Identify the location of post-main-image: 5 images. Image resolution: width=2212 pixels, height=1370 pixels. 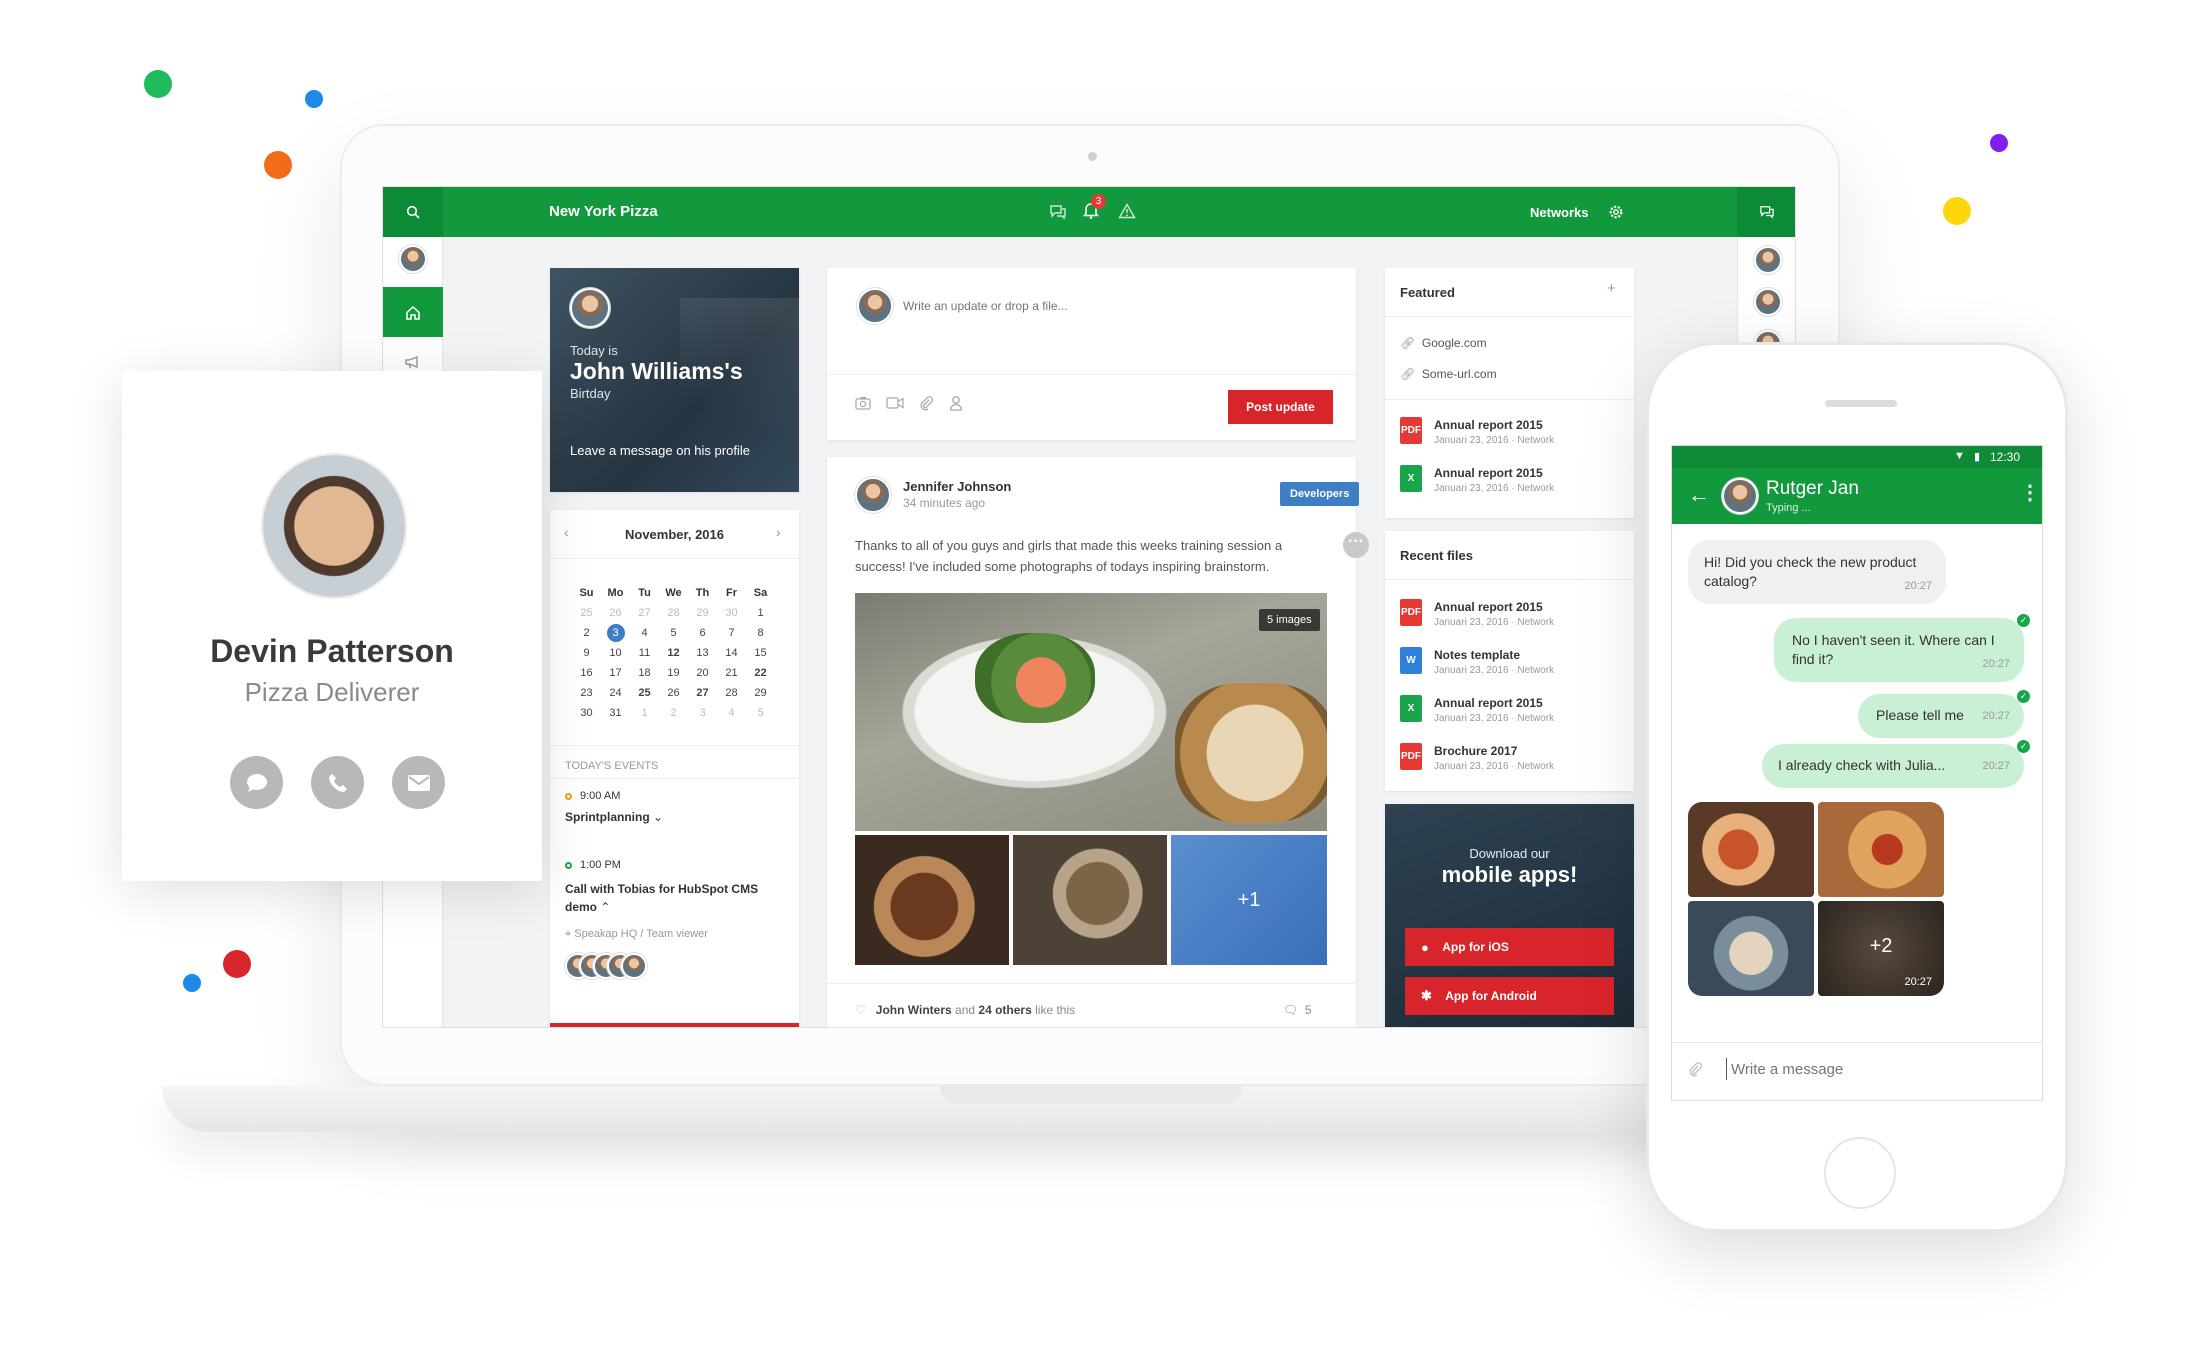
(1091, 712).